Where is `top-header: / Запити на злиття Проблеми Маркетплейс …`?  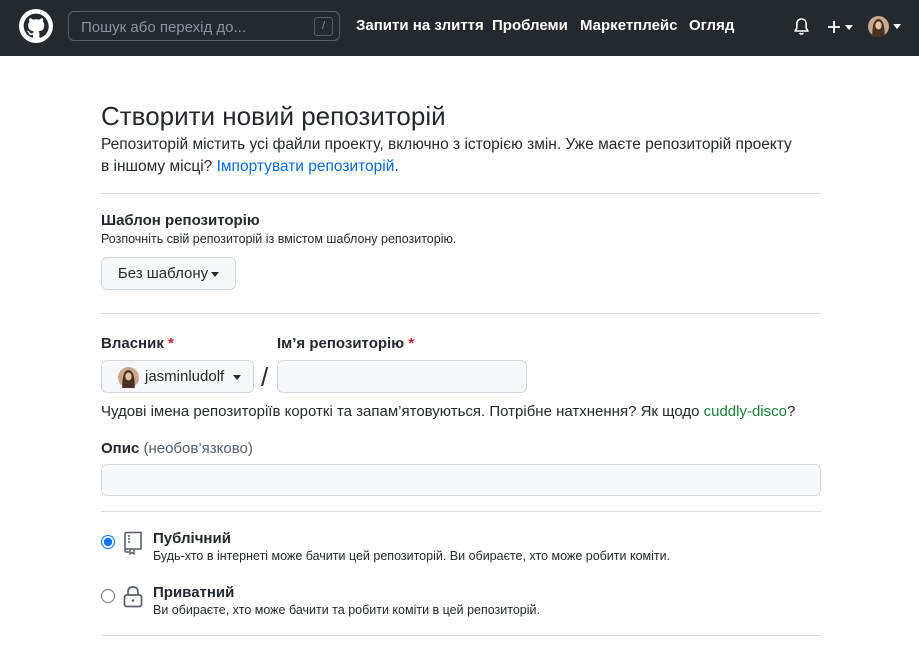
top-header: / Запити на злиття Проблеми Маркетплейс … is located at coordinates (459, 28).